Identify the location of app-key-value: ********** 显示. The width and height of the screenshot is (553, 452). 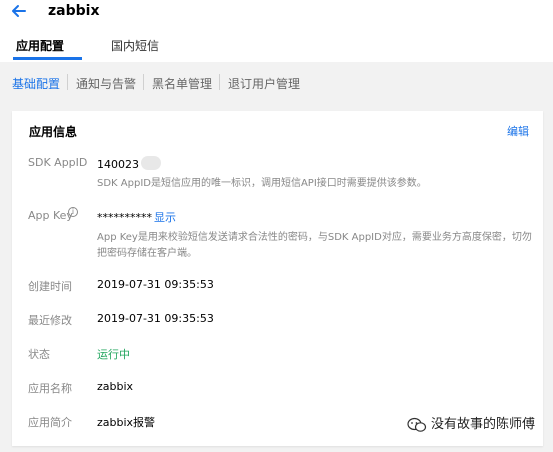
(136, 217).